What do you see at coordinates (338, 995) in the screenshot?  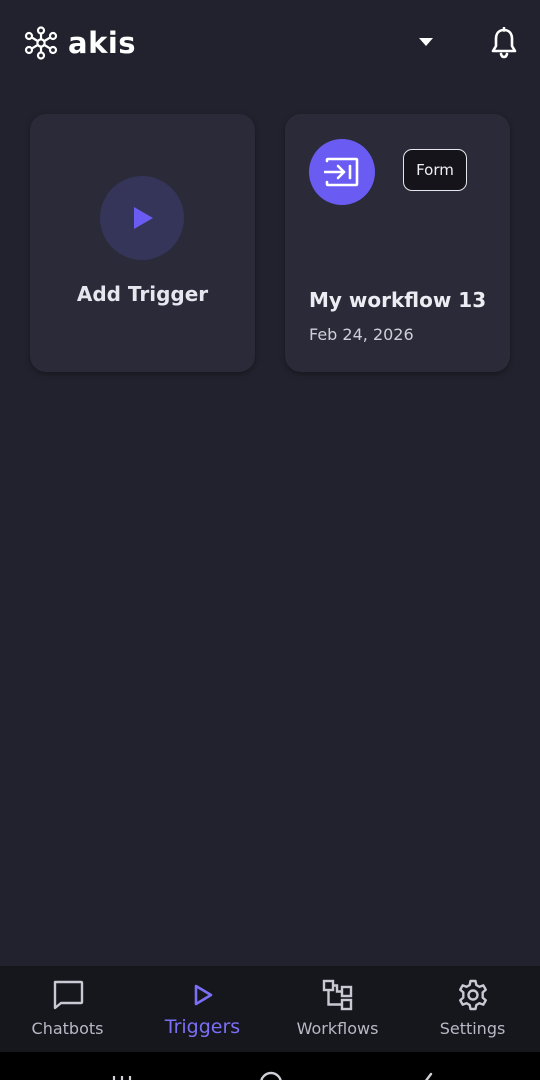 I see `workflow-nodes-icon` at bounding box center [338, 995].